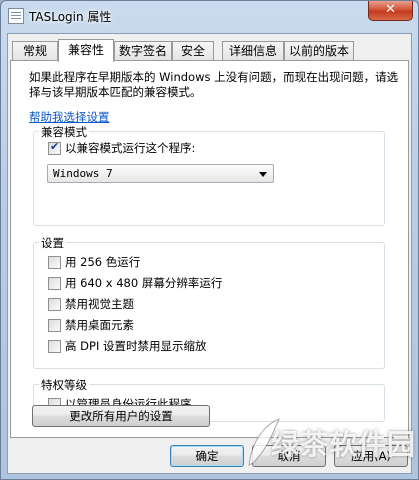 This screenshot has width=419, height=480. What do you see at coordinates (69, 117) in the screenshot?
I see `help-choose-settings-link: 帮助我选择设置` at bounding box center [69, 117].